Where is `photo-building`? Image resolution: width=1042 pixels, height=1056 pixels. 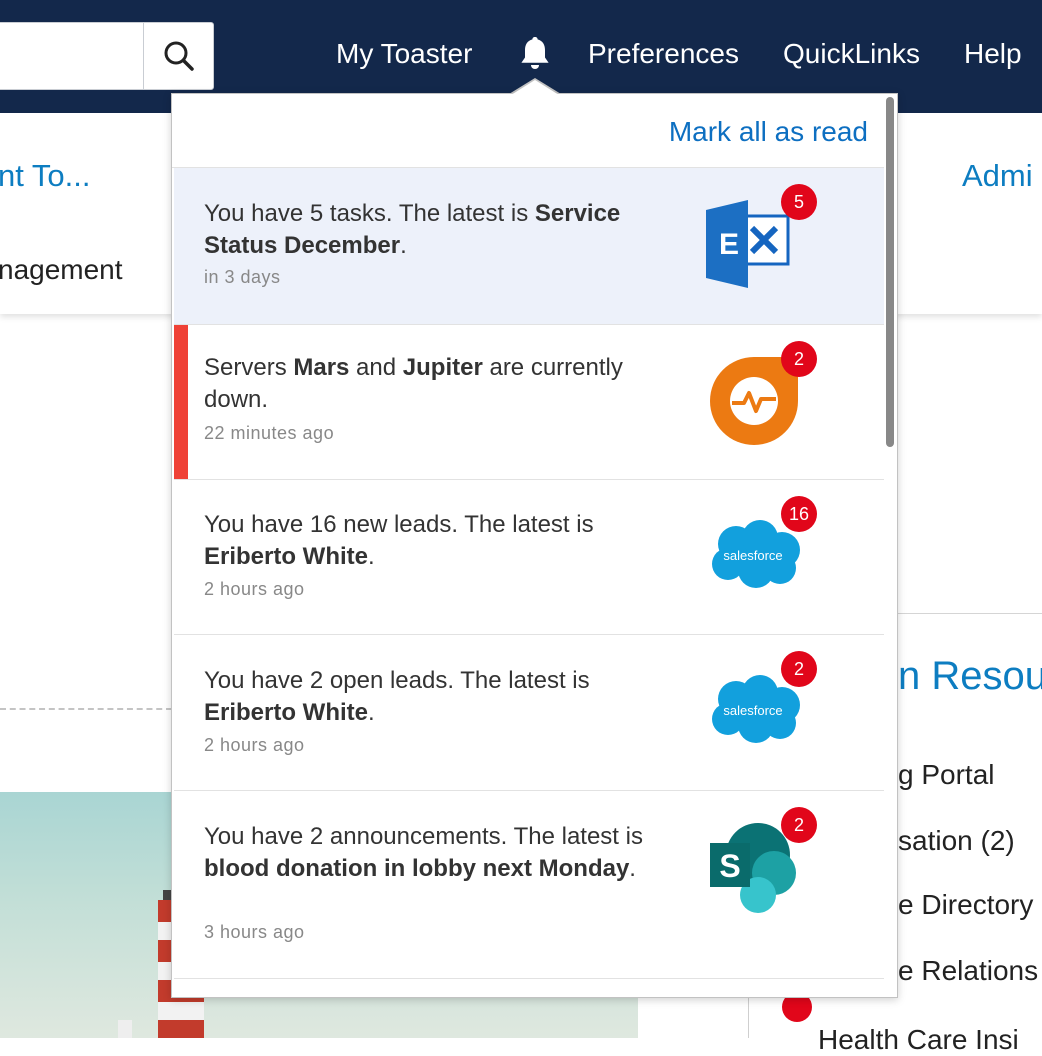
photo-building is located at coordinates (125, 1029).